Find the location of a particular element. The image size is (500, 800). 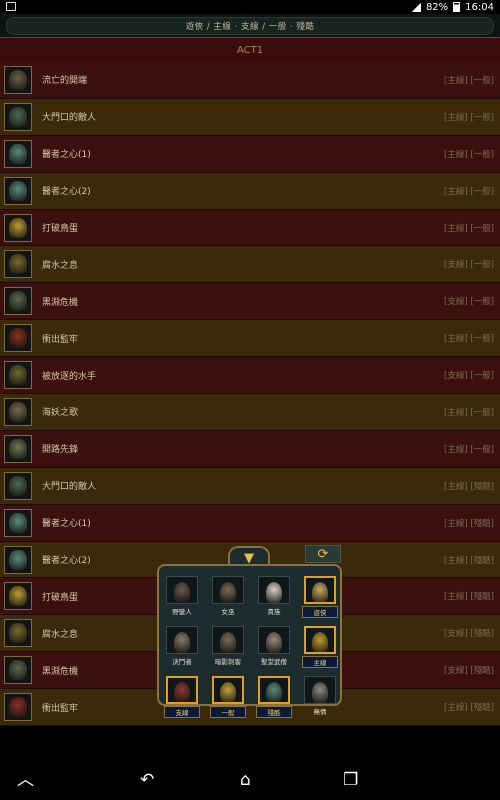

quest-tags: [支線] [殘酷] is located at coordinates (469, 634).